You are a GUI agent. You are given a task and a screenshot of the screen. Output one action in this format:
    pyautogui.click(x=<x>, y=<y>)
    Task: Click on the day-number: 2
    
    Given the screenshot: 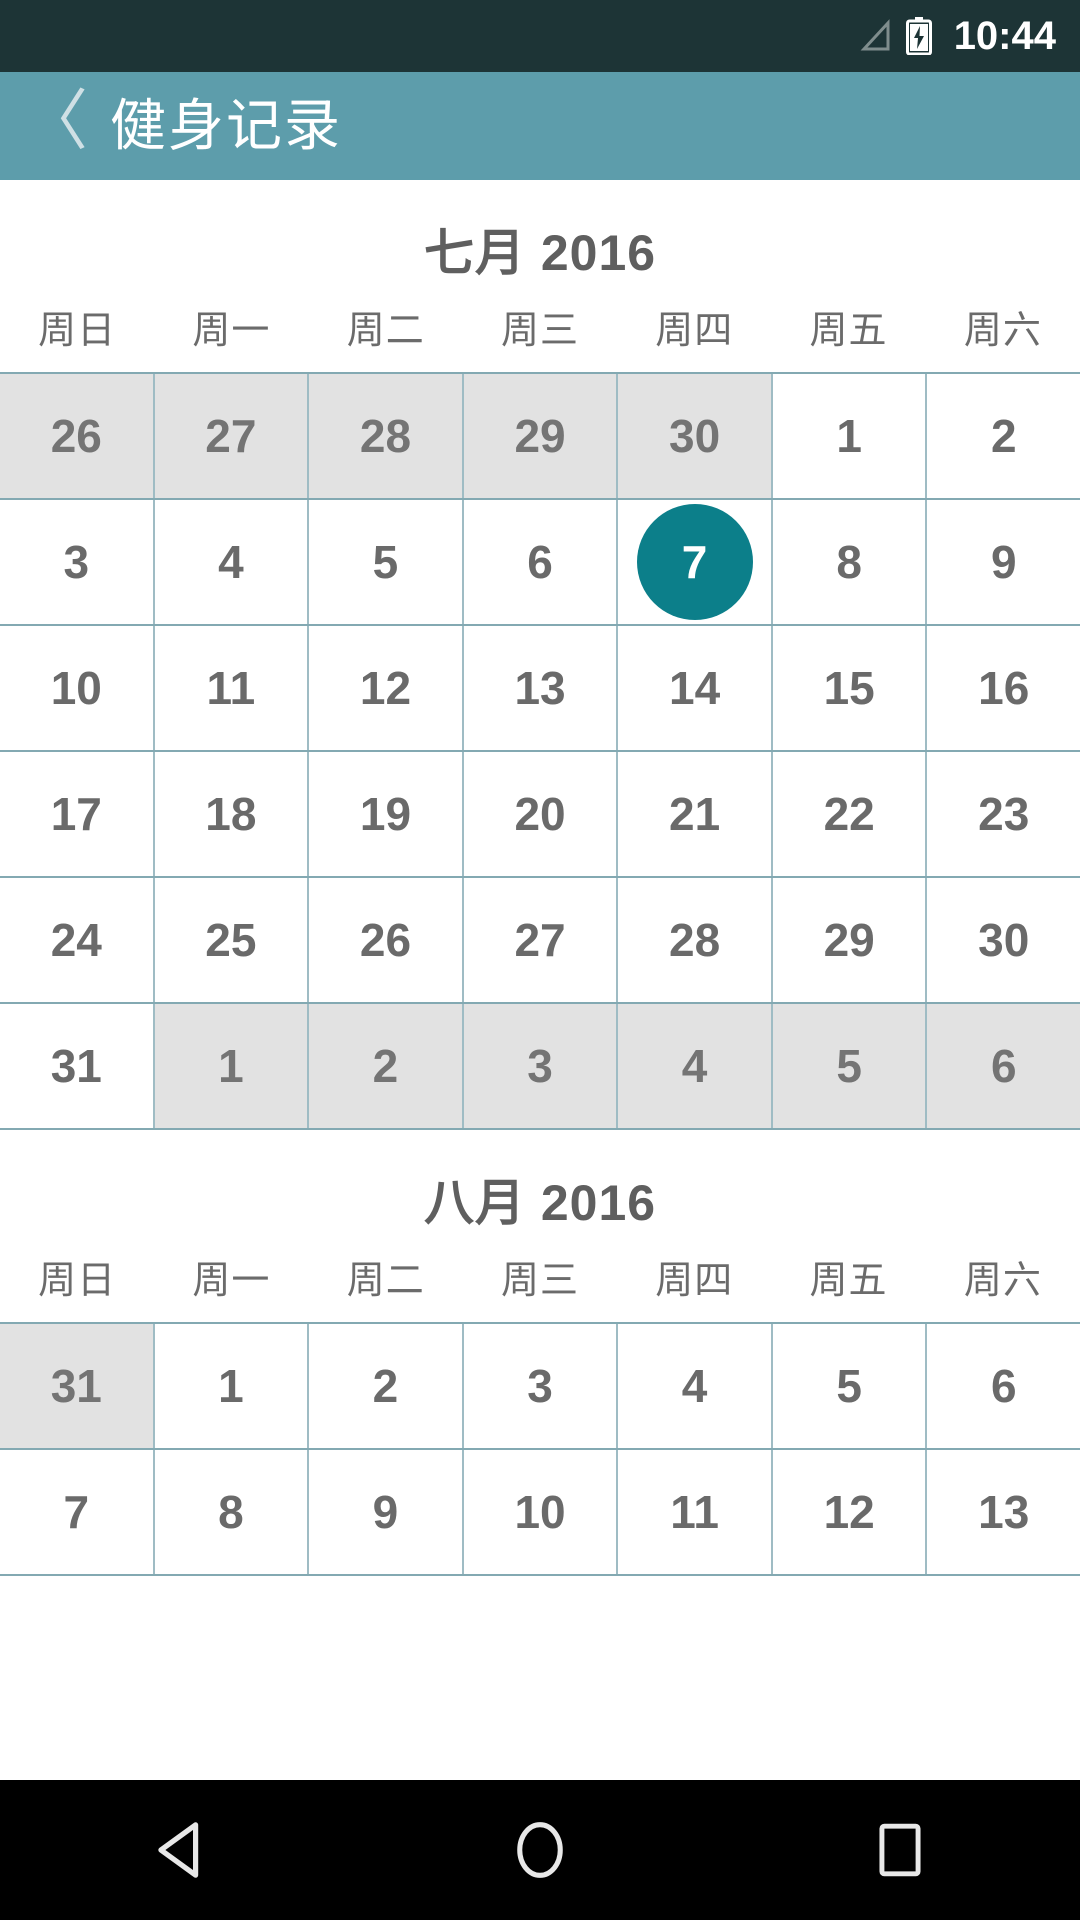 What is the action you would take?
    pyautogui.click(x=1003, y=436)
    